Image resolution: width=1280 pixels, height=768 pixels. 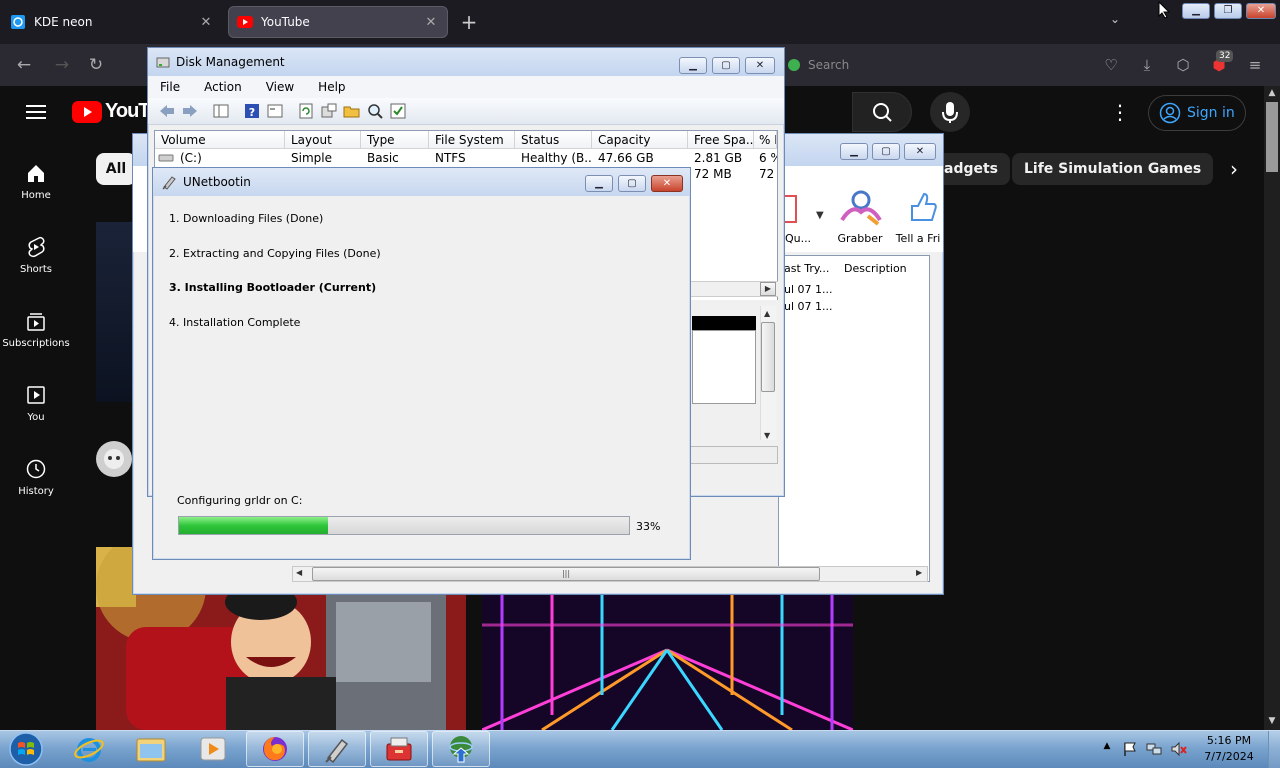 I want to click on column-header-type: Type, so click(x=395, y=140).